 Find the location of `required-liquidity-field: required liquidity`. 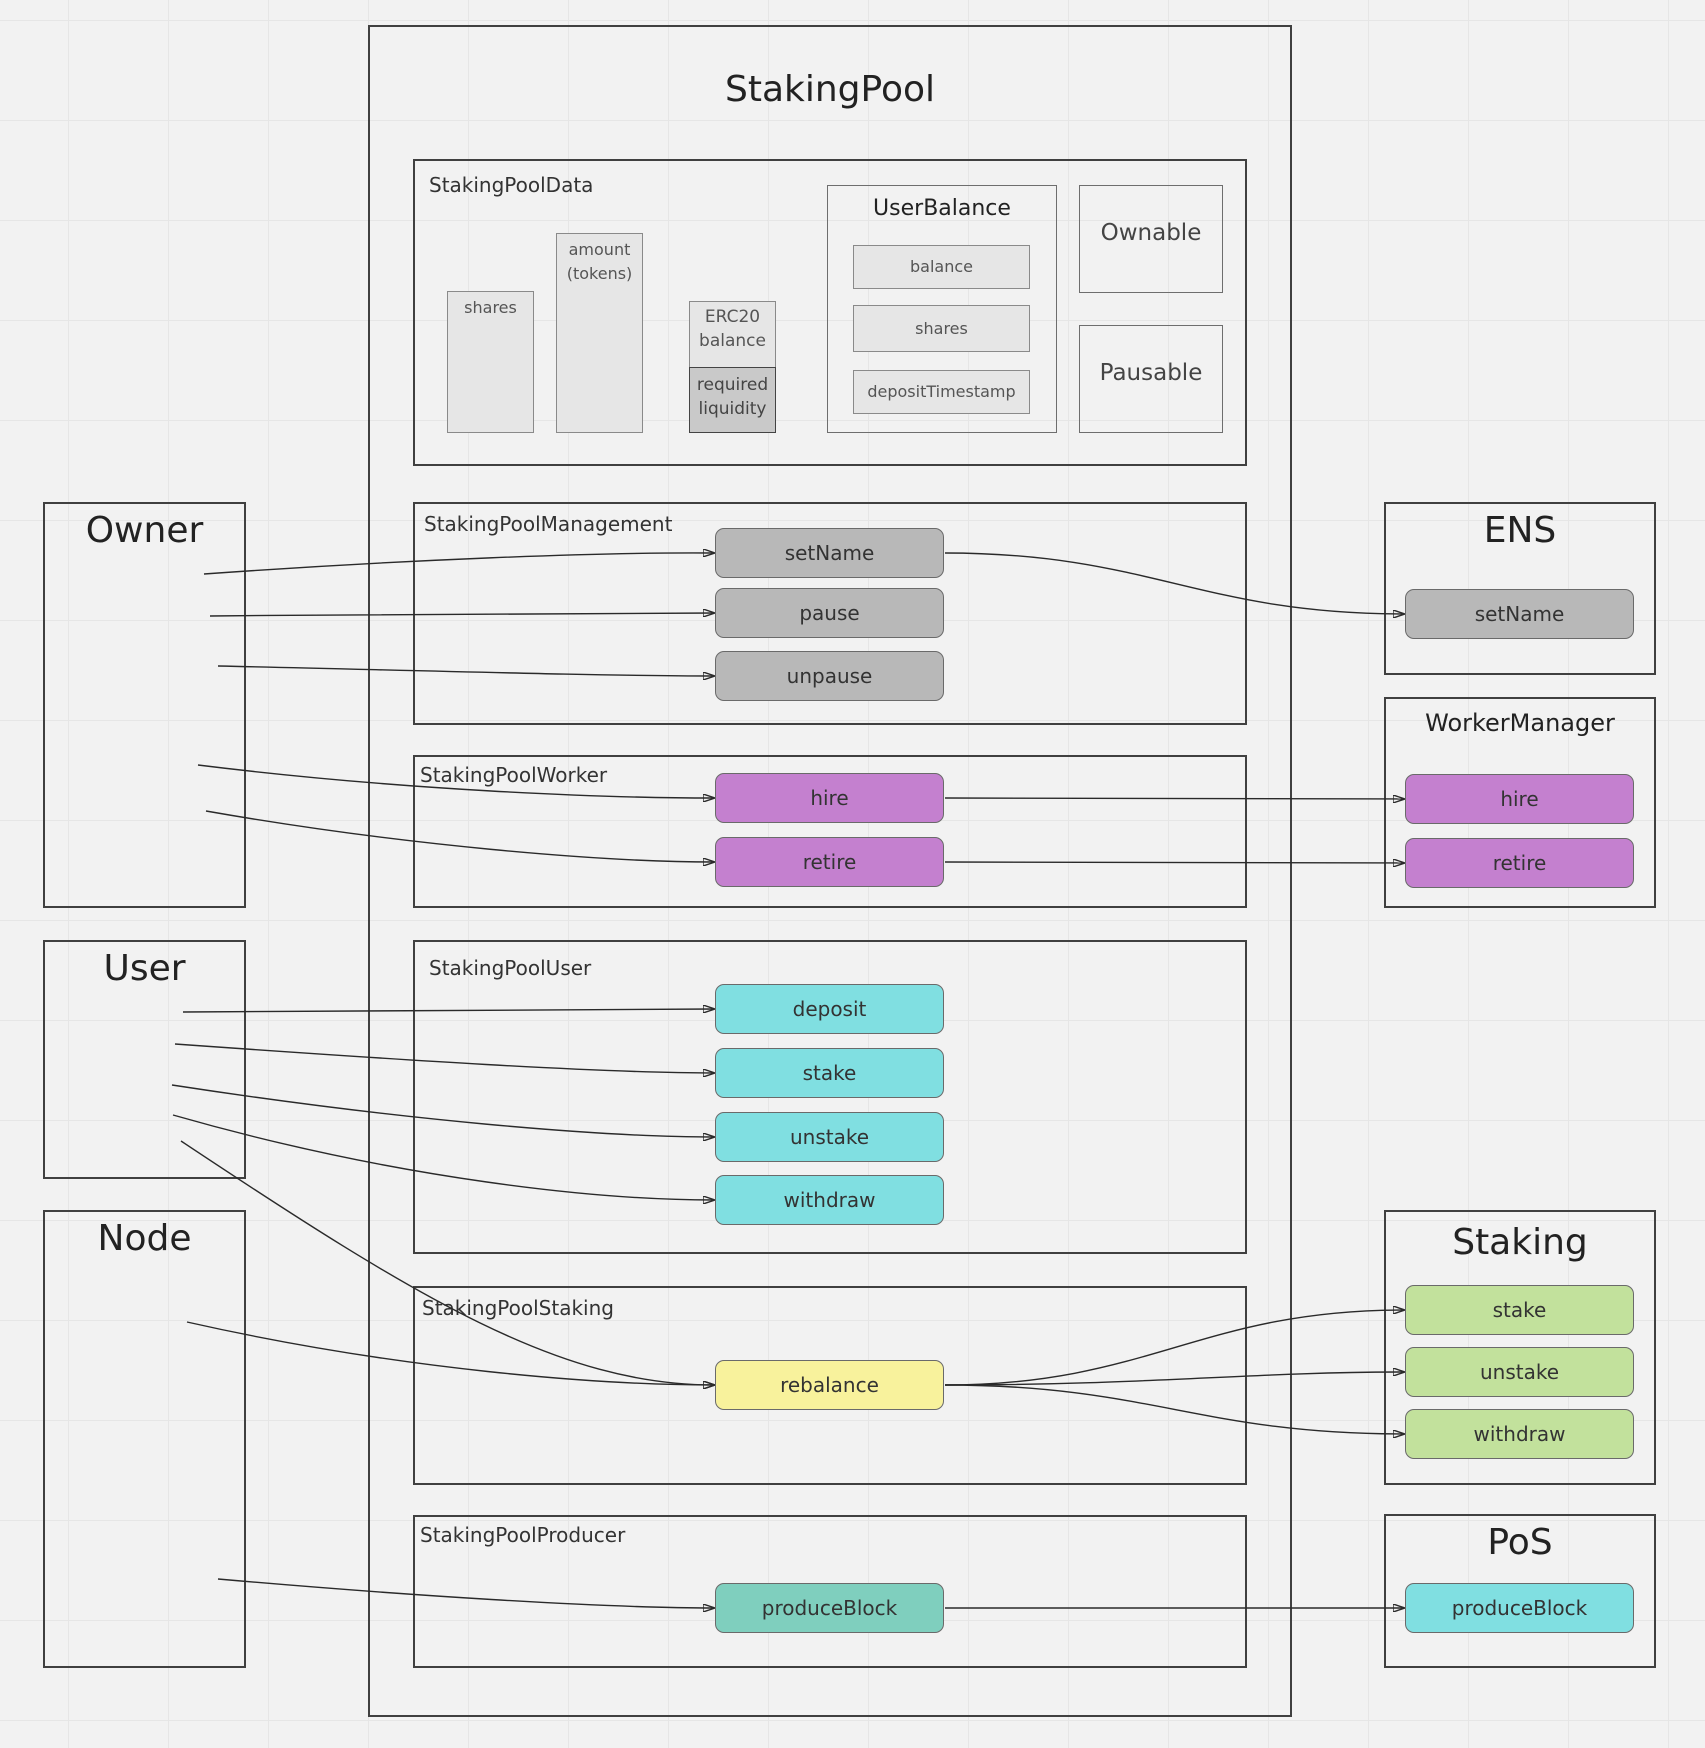

required-liquidity-field: required liquidity is located at coordinates (732, 400).